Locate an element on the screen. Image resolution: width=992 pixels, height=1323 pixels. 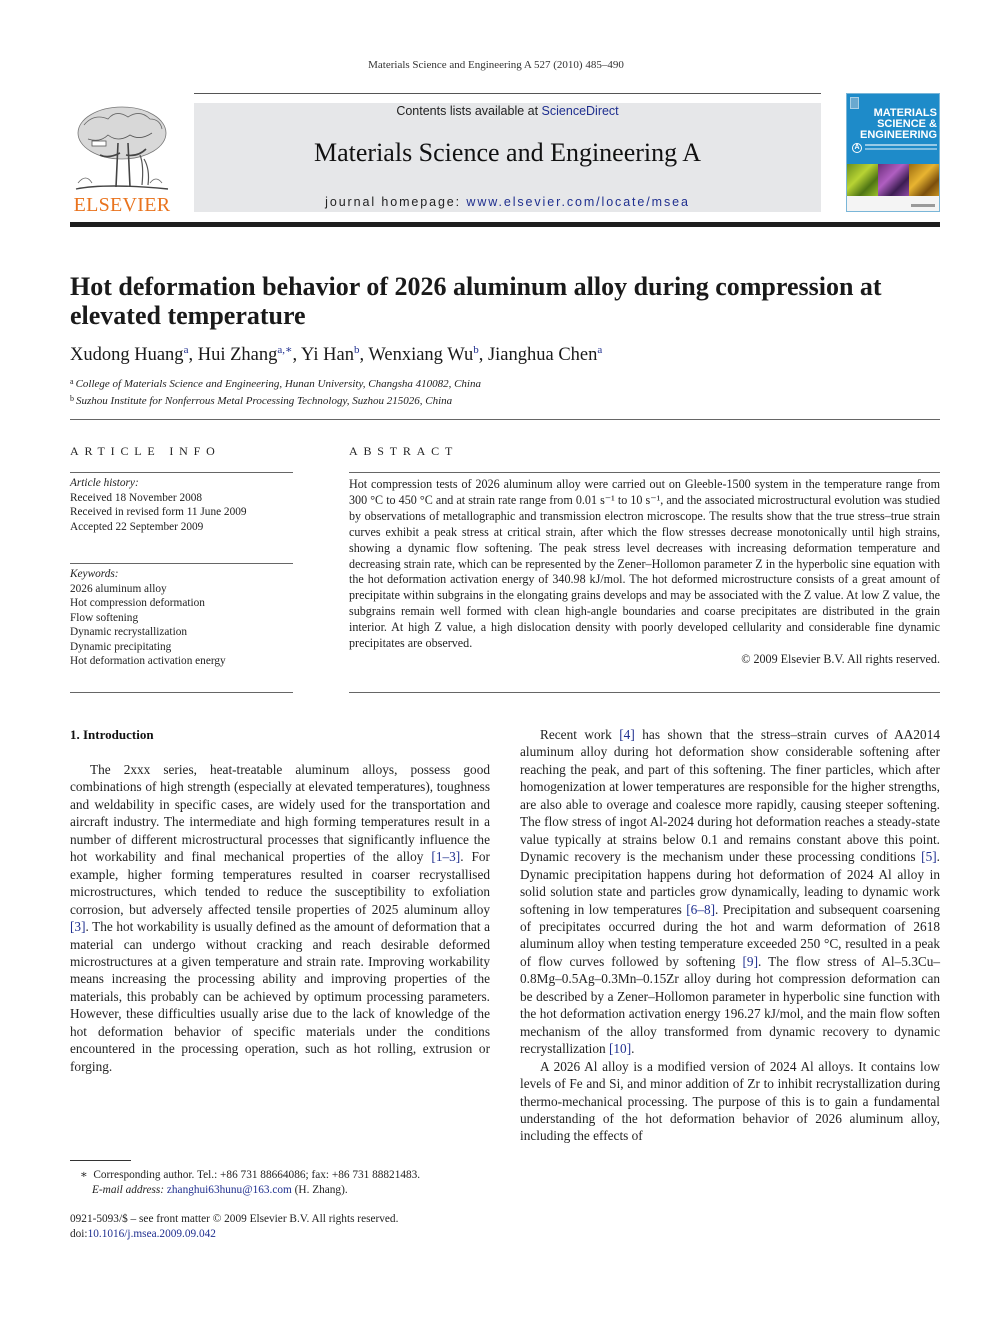
cover-subtitle is located at coordinates (901, 147).